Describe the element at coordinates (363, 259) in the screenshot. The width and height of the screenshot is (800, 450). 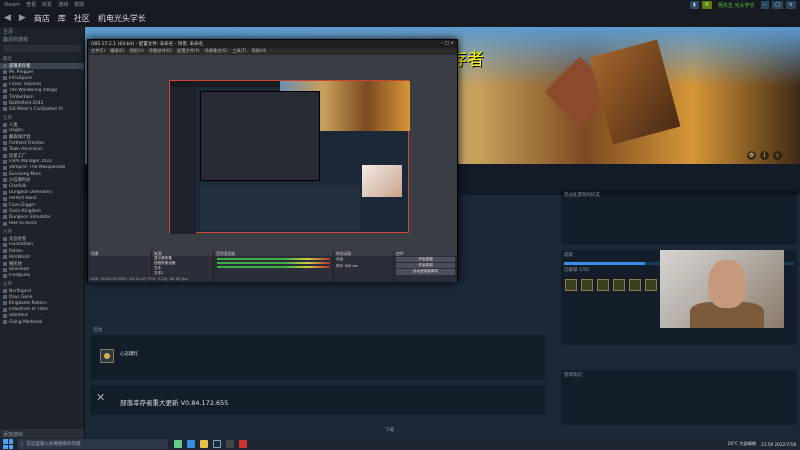
I see `transition-select: 淡出` at that location.